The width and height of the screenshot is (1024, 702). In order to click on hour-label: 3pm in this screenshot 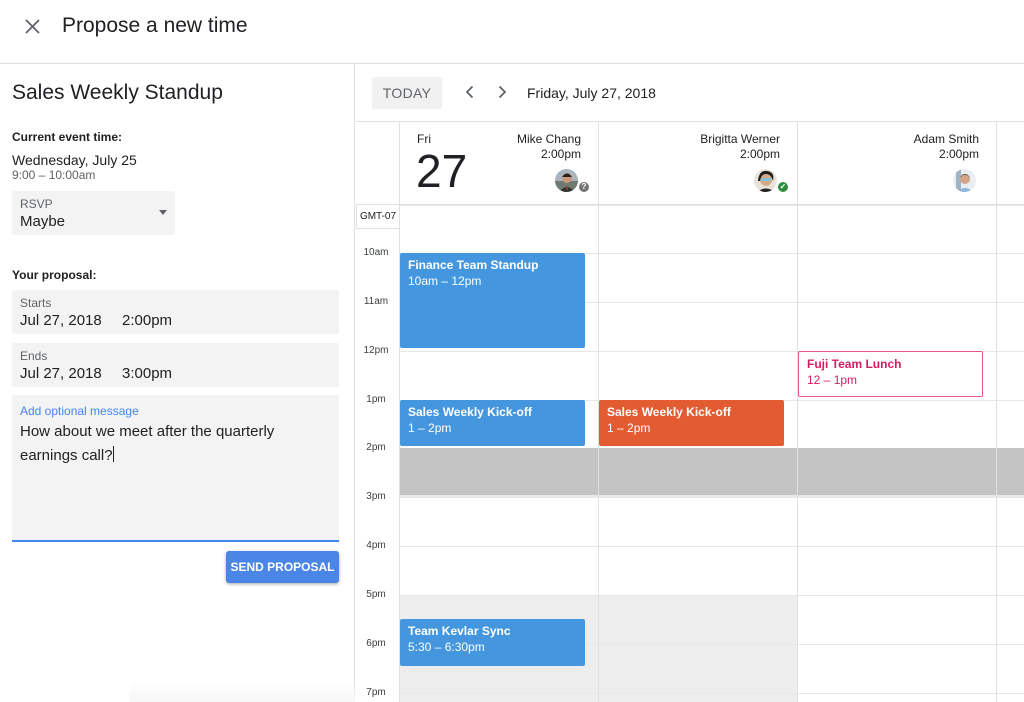, I will do `click(376, 496)`.